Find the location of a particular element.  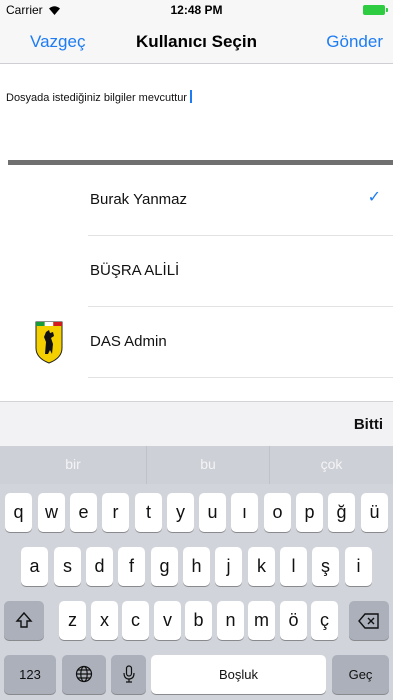

microphone-icon is located at coordinates (128, 674).